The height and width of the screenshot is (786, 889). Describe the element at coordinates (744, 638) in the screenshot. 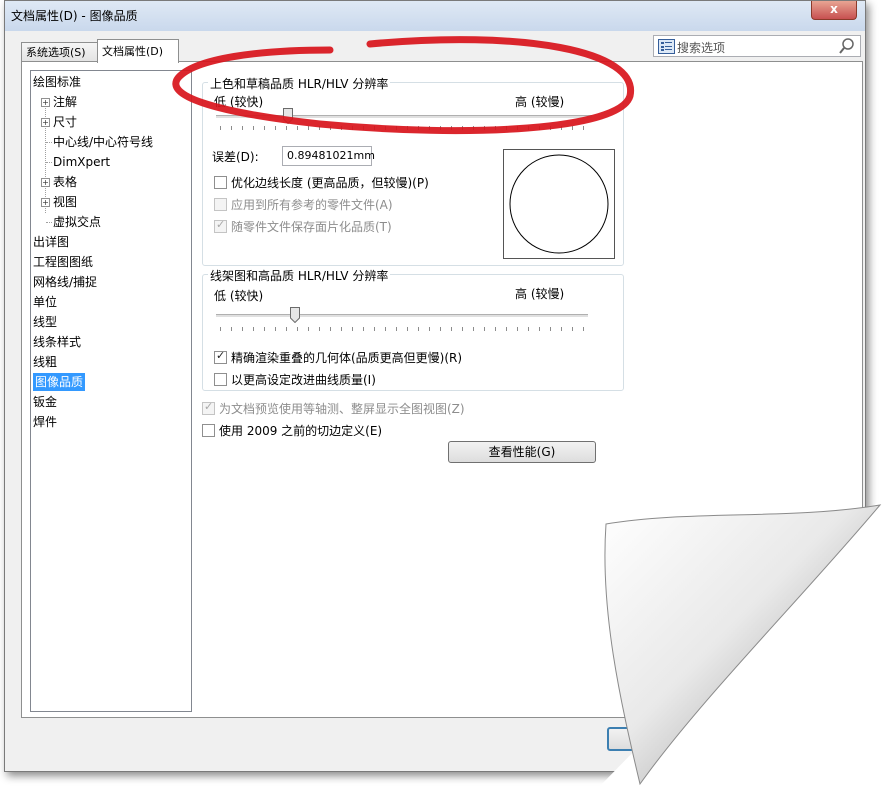

I see `page-curl` at that location.